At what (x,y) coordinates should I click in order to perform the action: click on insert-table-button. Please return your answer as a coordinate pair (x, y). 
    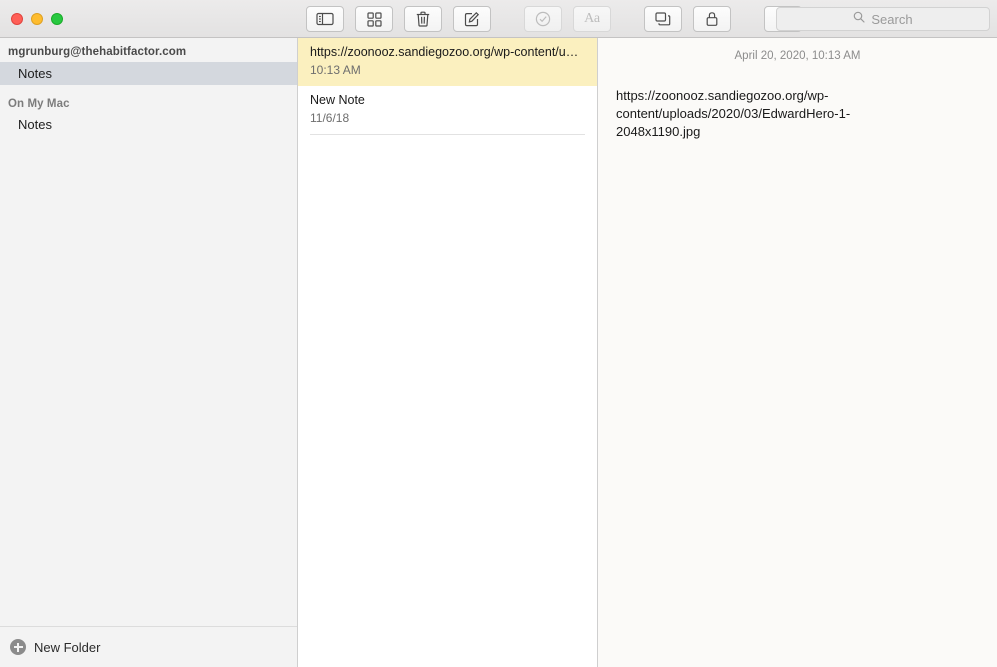
    Looking at the image, I should click on (663, 19).